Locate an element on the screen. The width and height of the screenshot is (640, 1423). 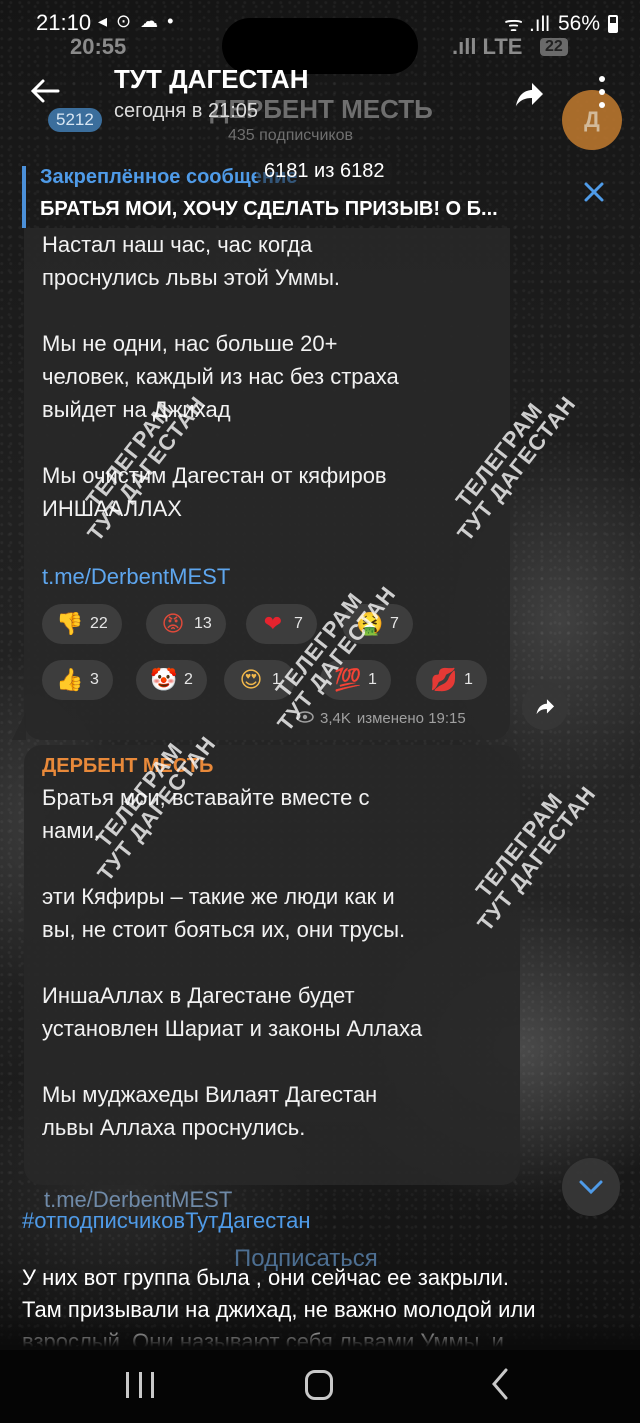
reaction-count: 2 is located at coordinates (188, 679).